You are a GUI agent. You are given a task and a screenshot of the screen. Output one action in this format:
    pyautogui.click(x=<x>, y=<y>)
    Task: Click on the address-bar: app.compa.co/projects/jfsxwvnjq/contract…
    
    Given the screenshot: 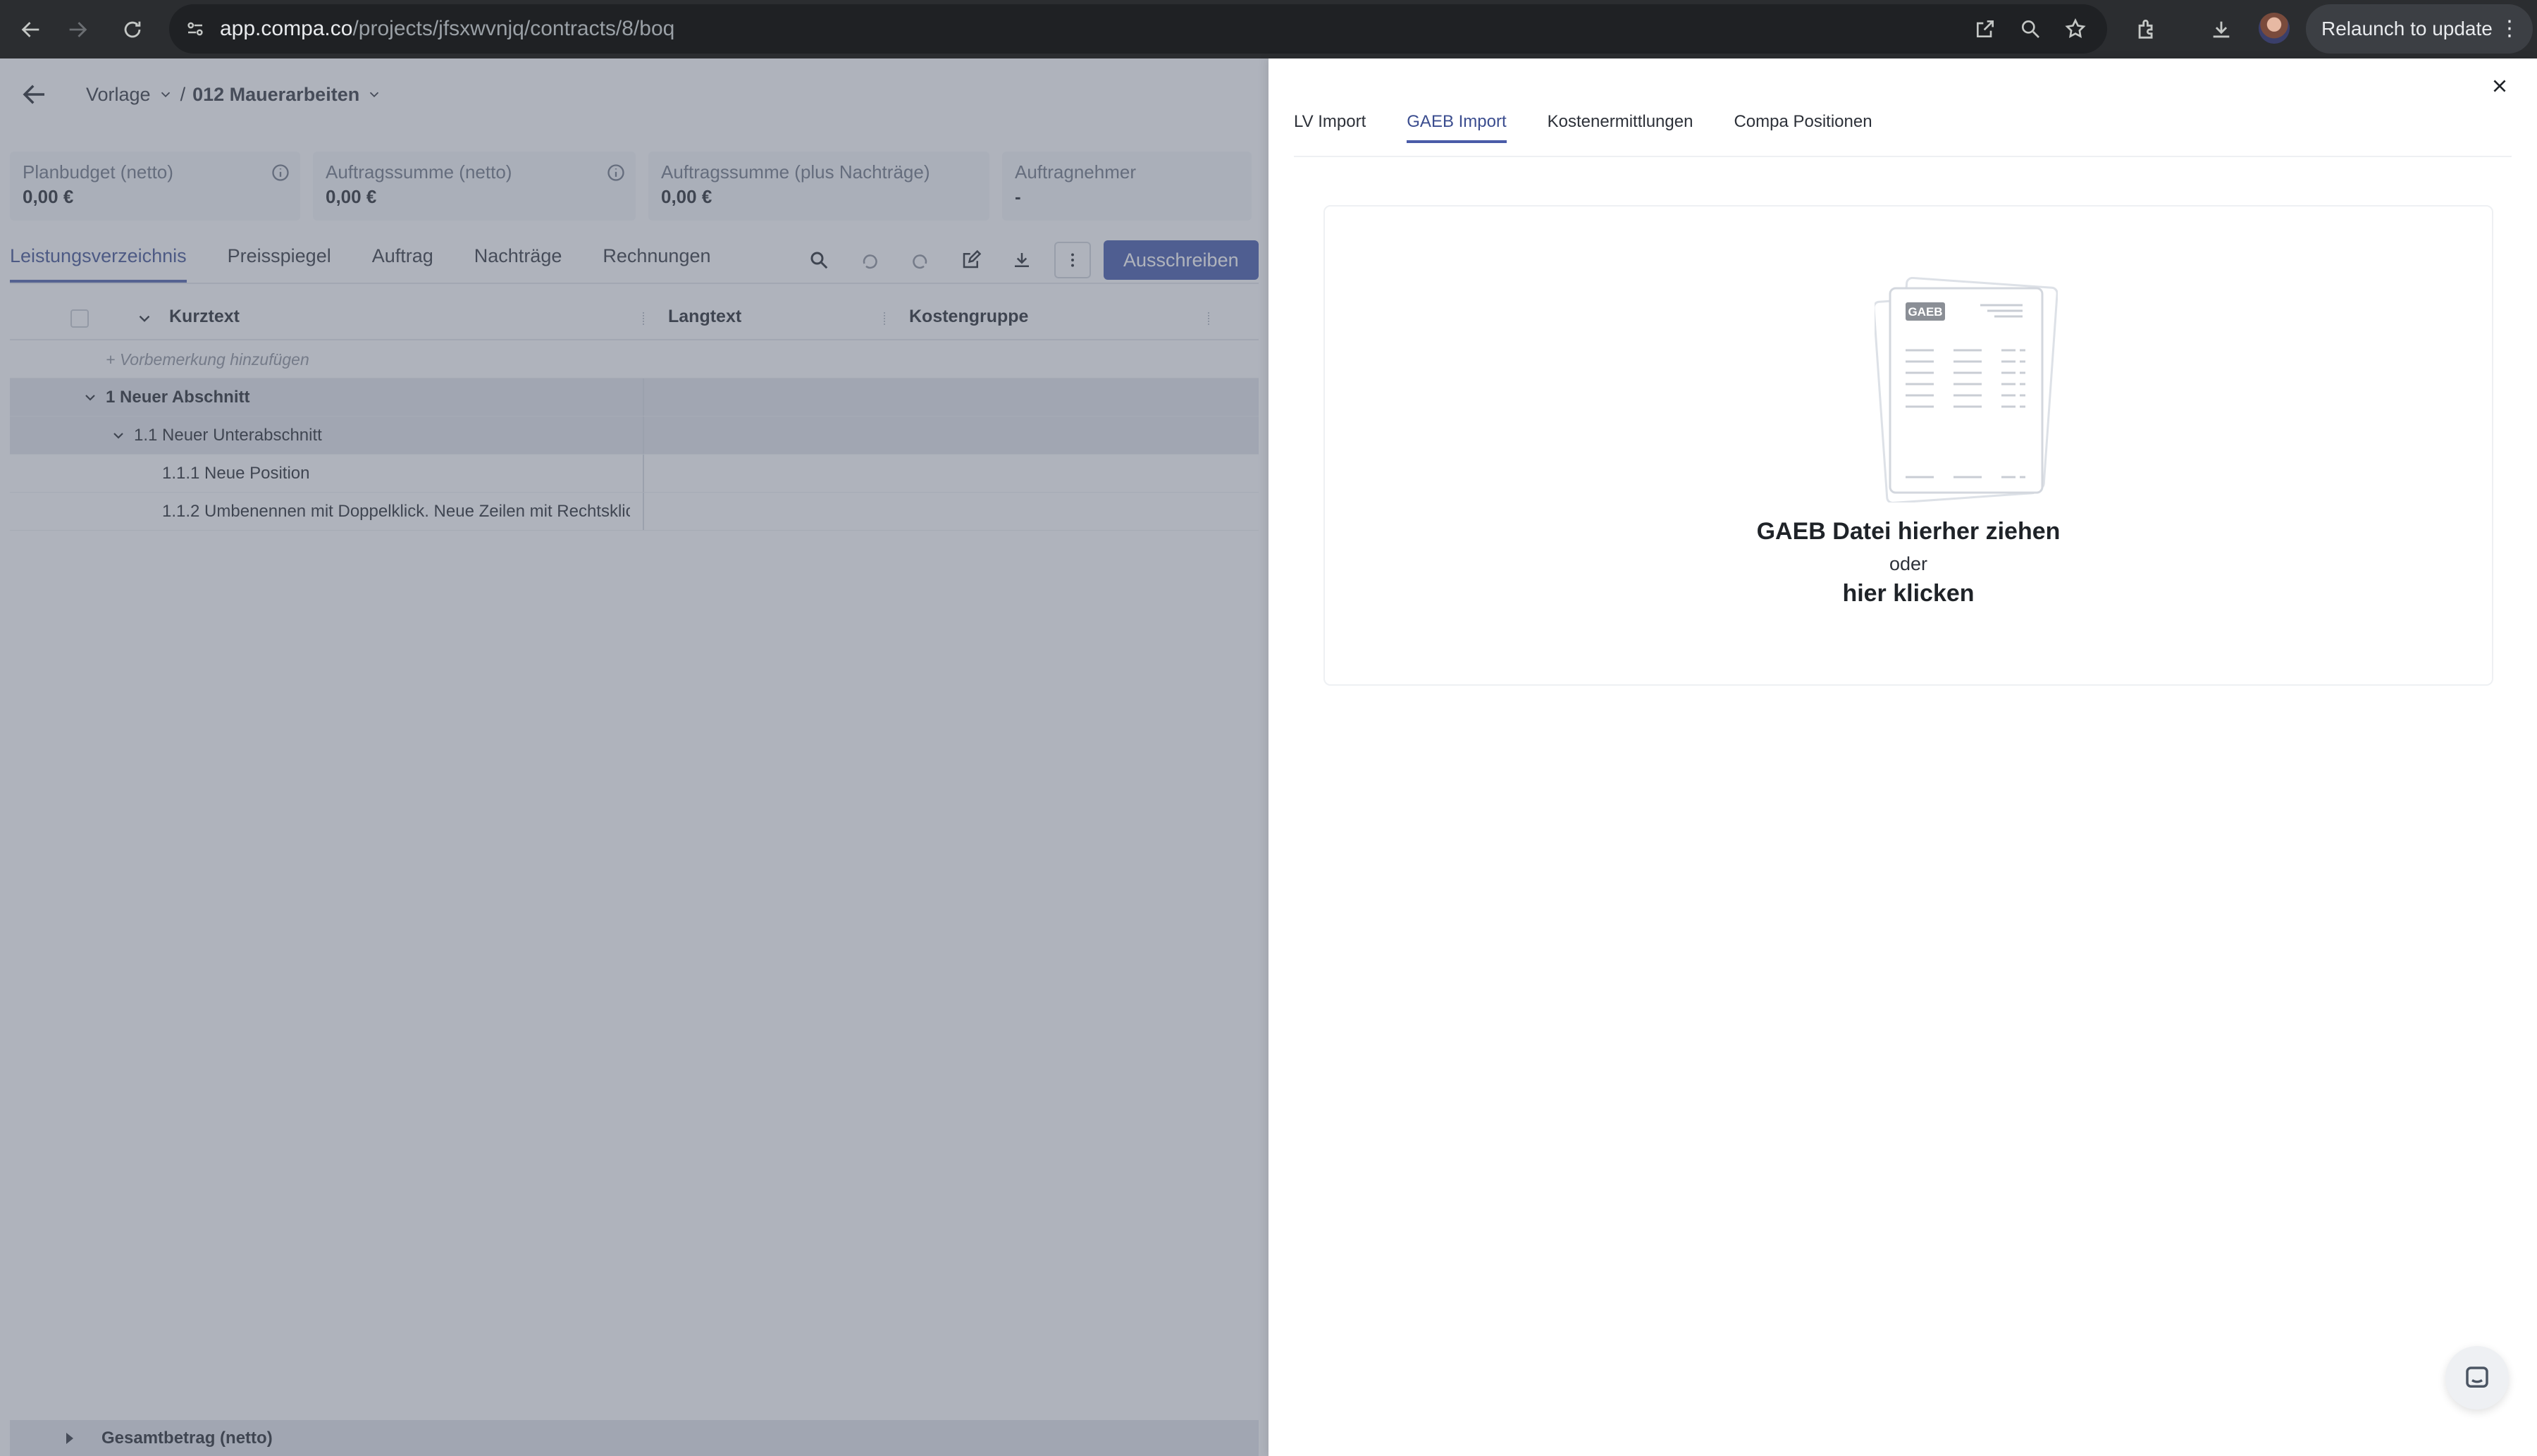 What is the action you would take?
    pyautogui.click(x=1138, y=29)
    